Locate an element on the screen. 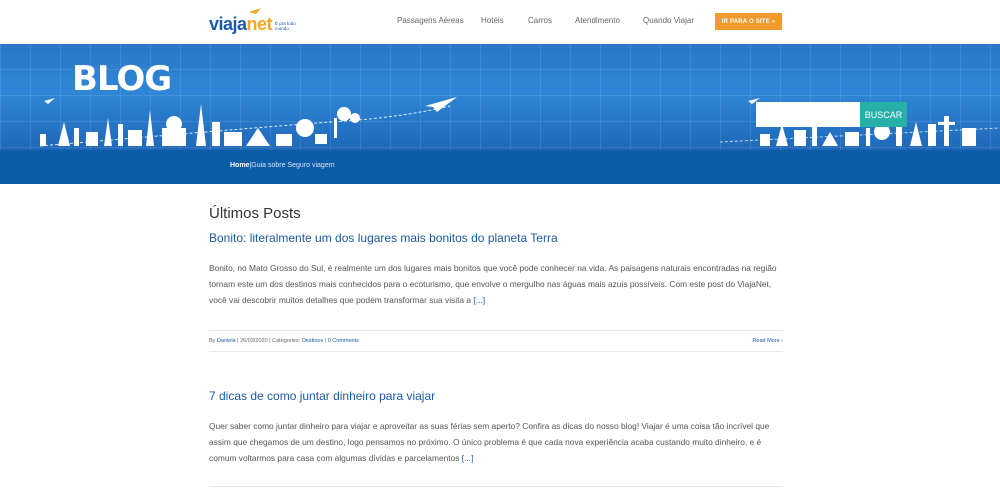 The width and height of the screenshot is (1000, 488). nav-atendimento: Atendimento is located at coordinates (597, 20).